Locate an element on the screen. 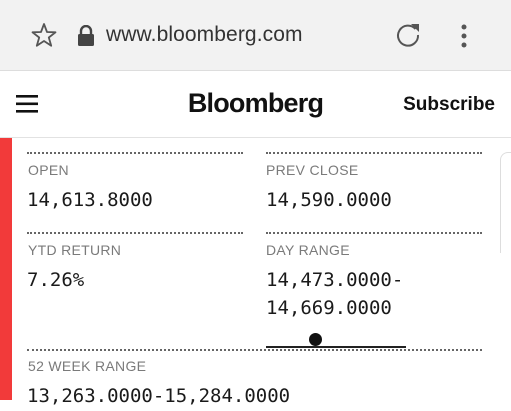  ytd-return-value: 7.26% is located at coordinates (56, 280).